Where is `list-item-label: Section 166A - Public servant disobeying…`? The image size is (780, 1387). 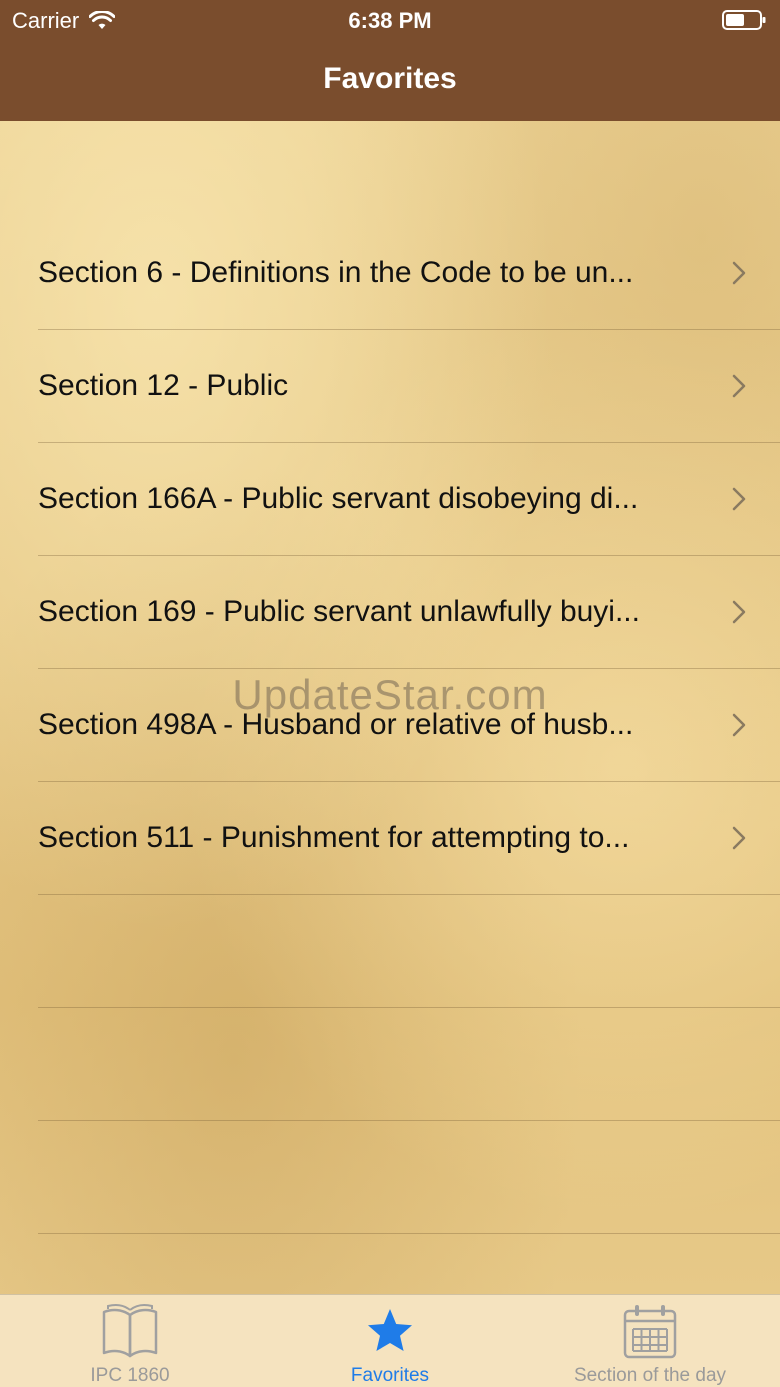
list-item-label: Section 166A - Public servant disobeying… is located at coordinates (338, 498).